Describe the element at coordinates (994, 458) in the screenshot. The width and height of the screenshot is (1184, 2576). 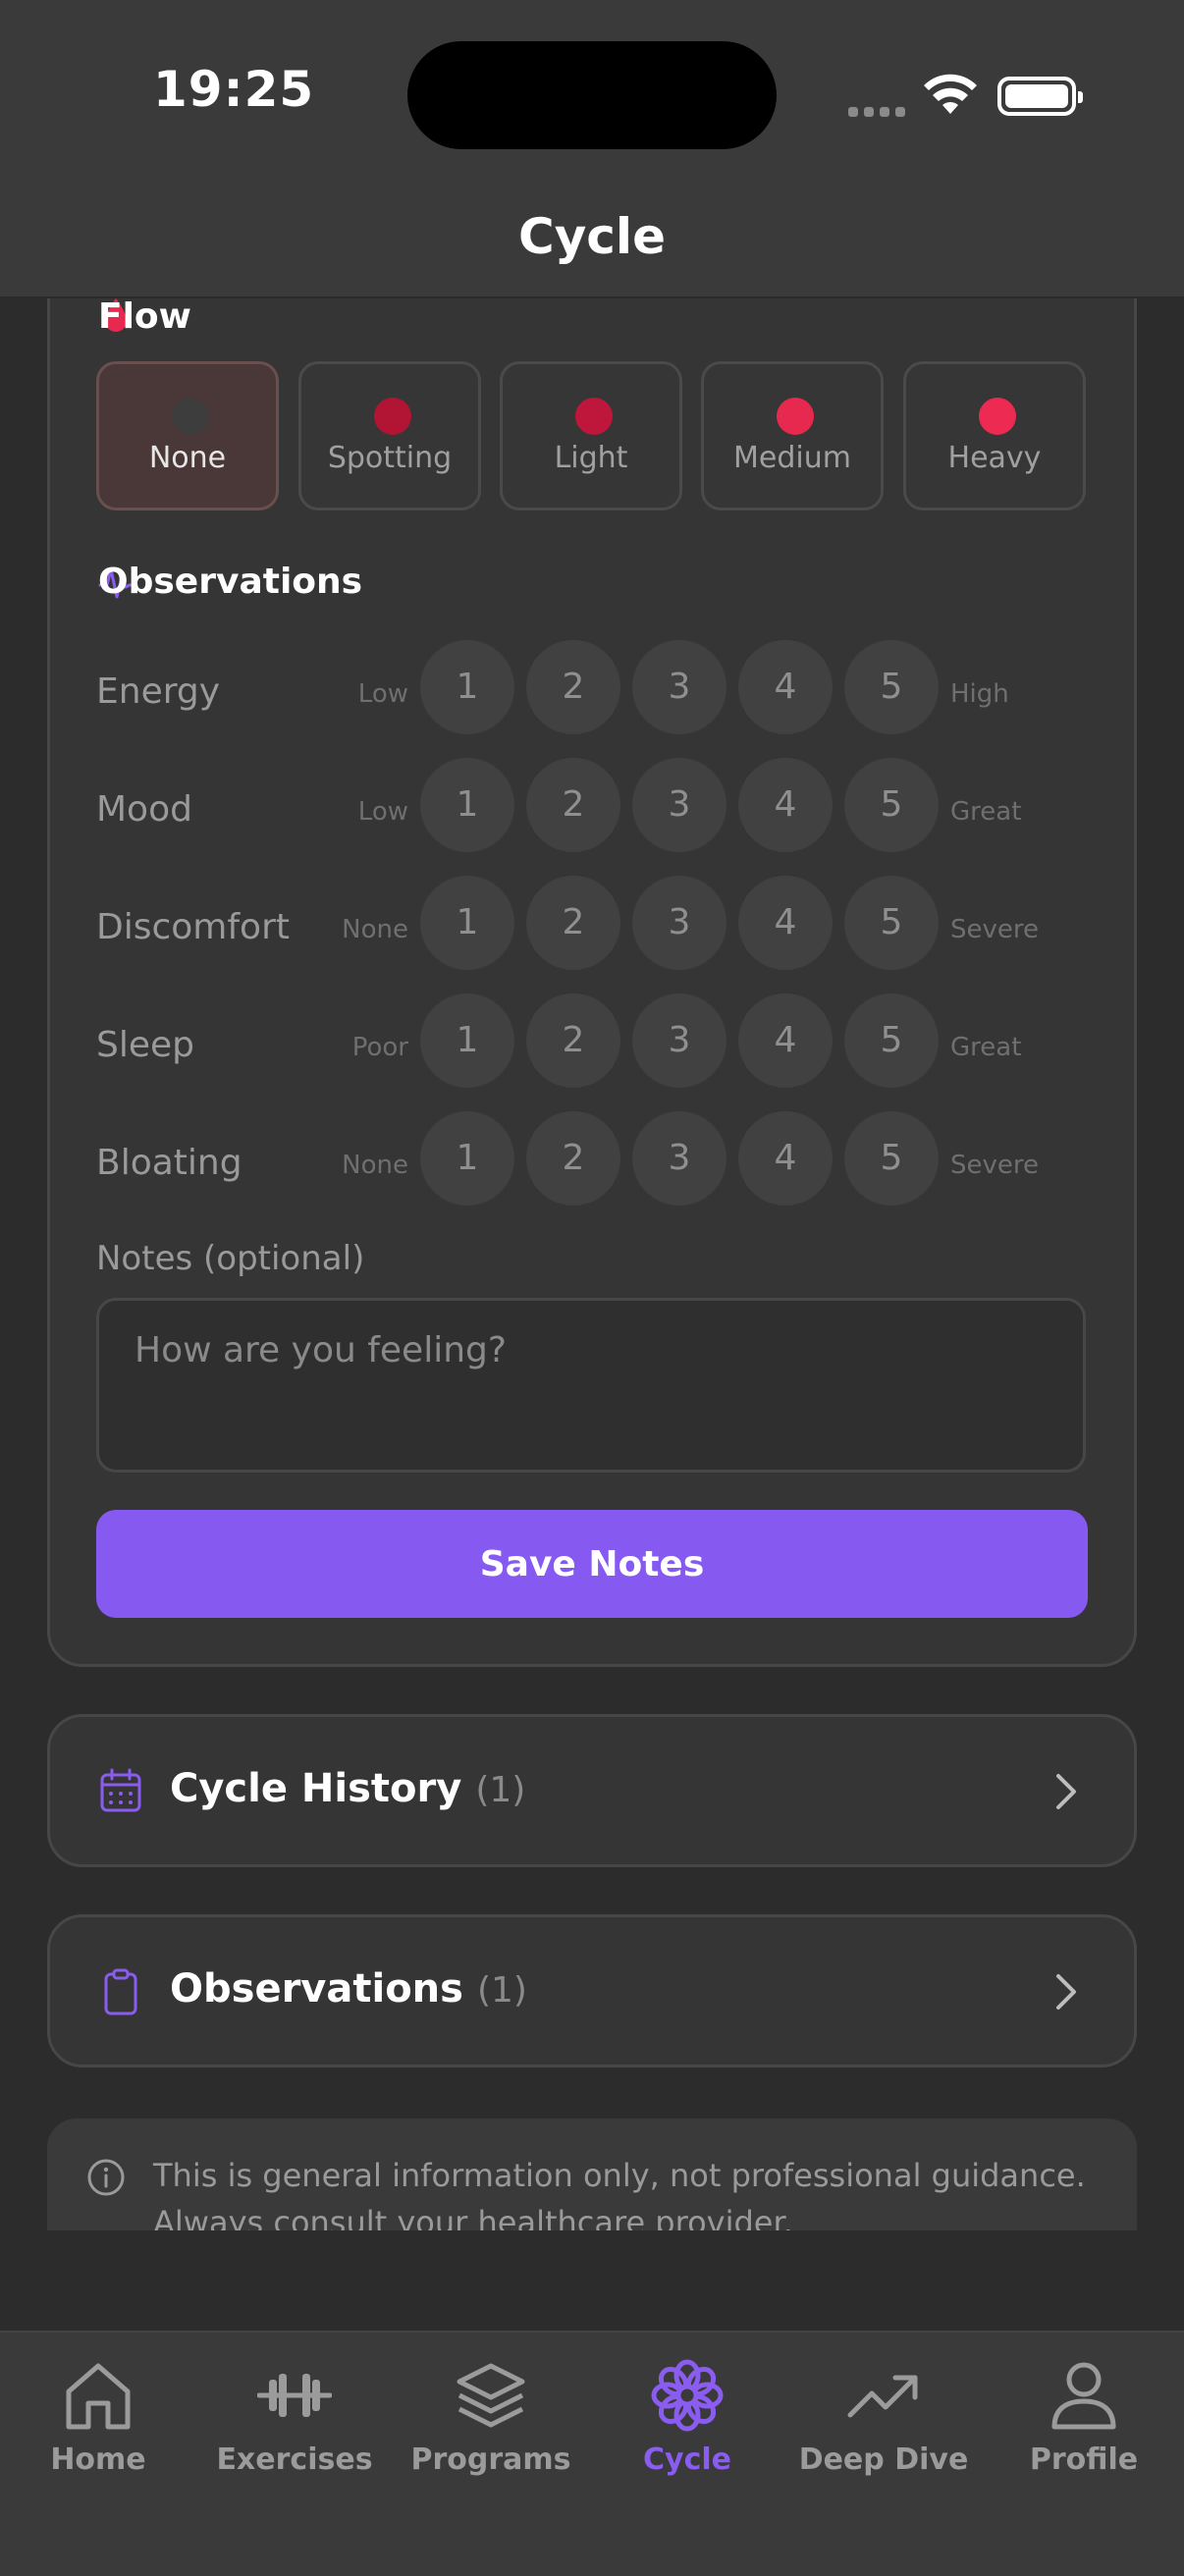
I see `flow-option-label: Heavy` at that location.